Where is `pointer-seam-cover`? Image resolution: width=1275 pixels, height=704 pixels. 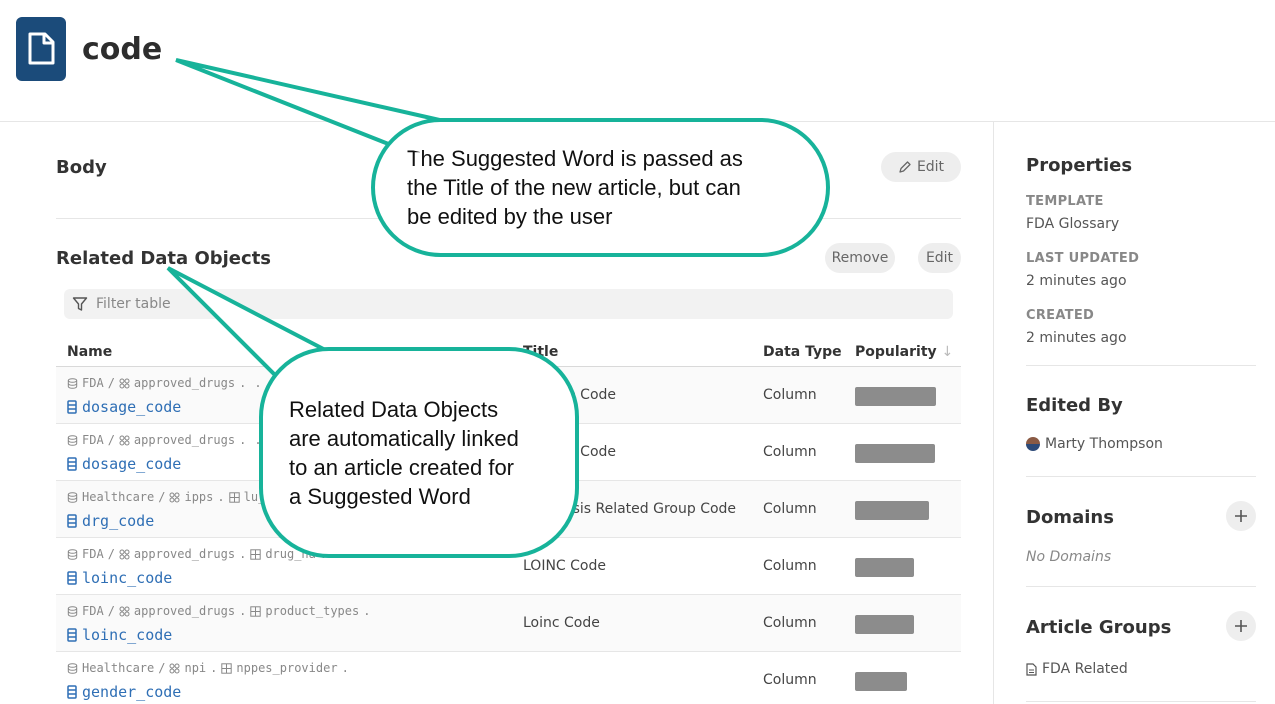 pointer-seam-cover is located at coordinates (368, 258).